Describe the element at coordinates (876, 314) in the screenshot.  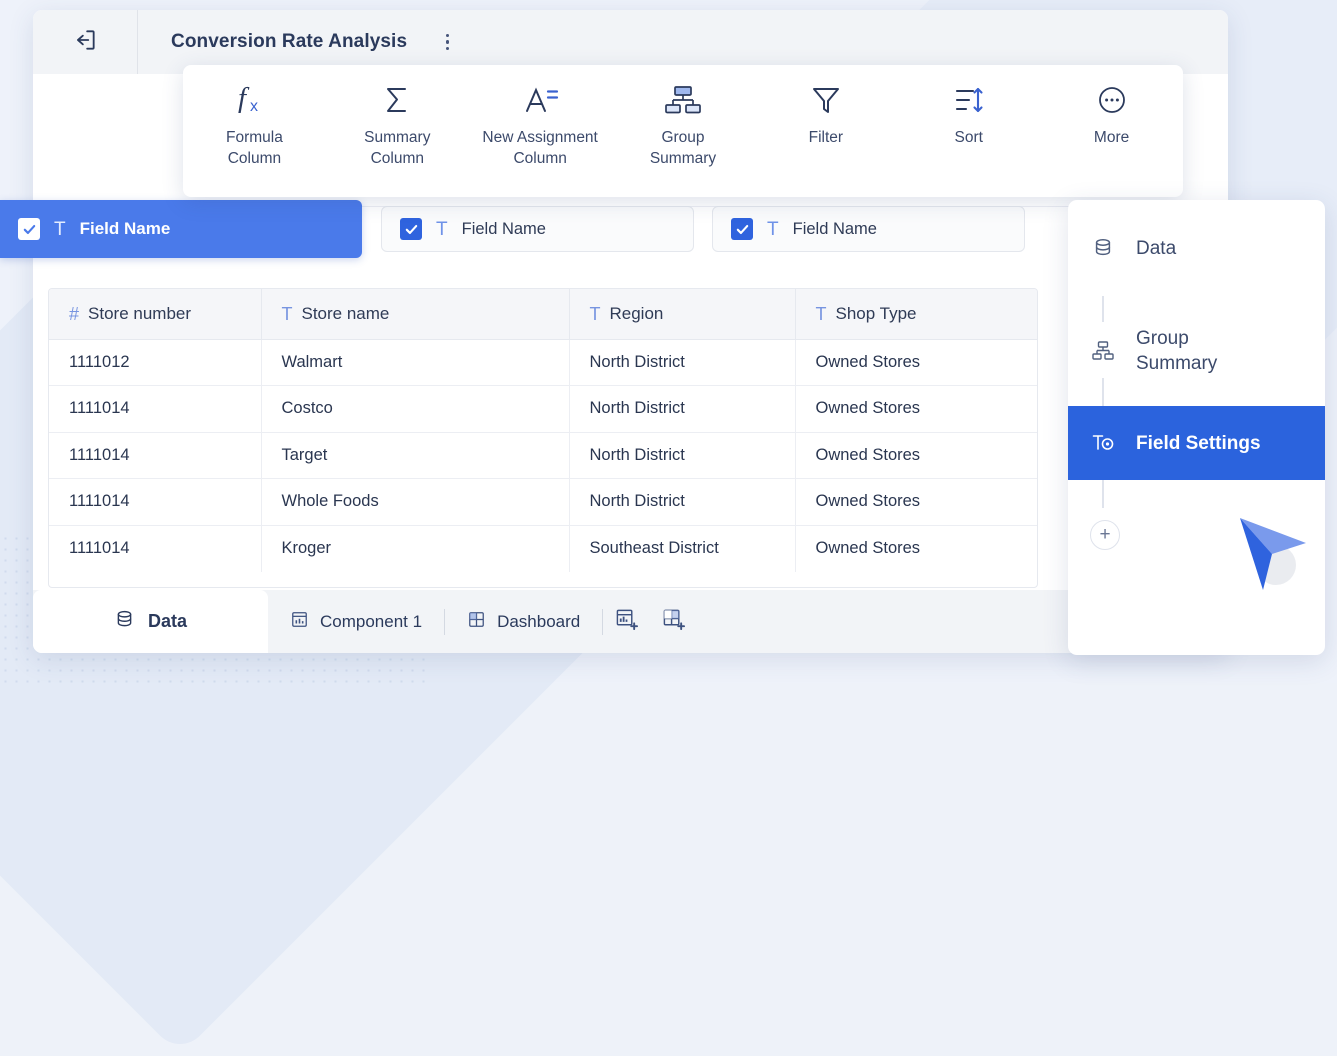
I see `column-header-label: Shop Type` at that location.